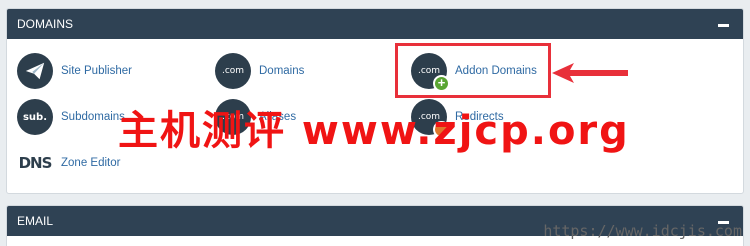 This screenshot has height=246, width=750. I want to click on subdomains-link: sub. Subdomains, so click(71, 117).